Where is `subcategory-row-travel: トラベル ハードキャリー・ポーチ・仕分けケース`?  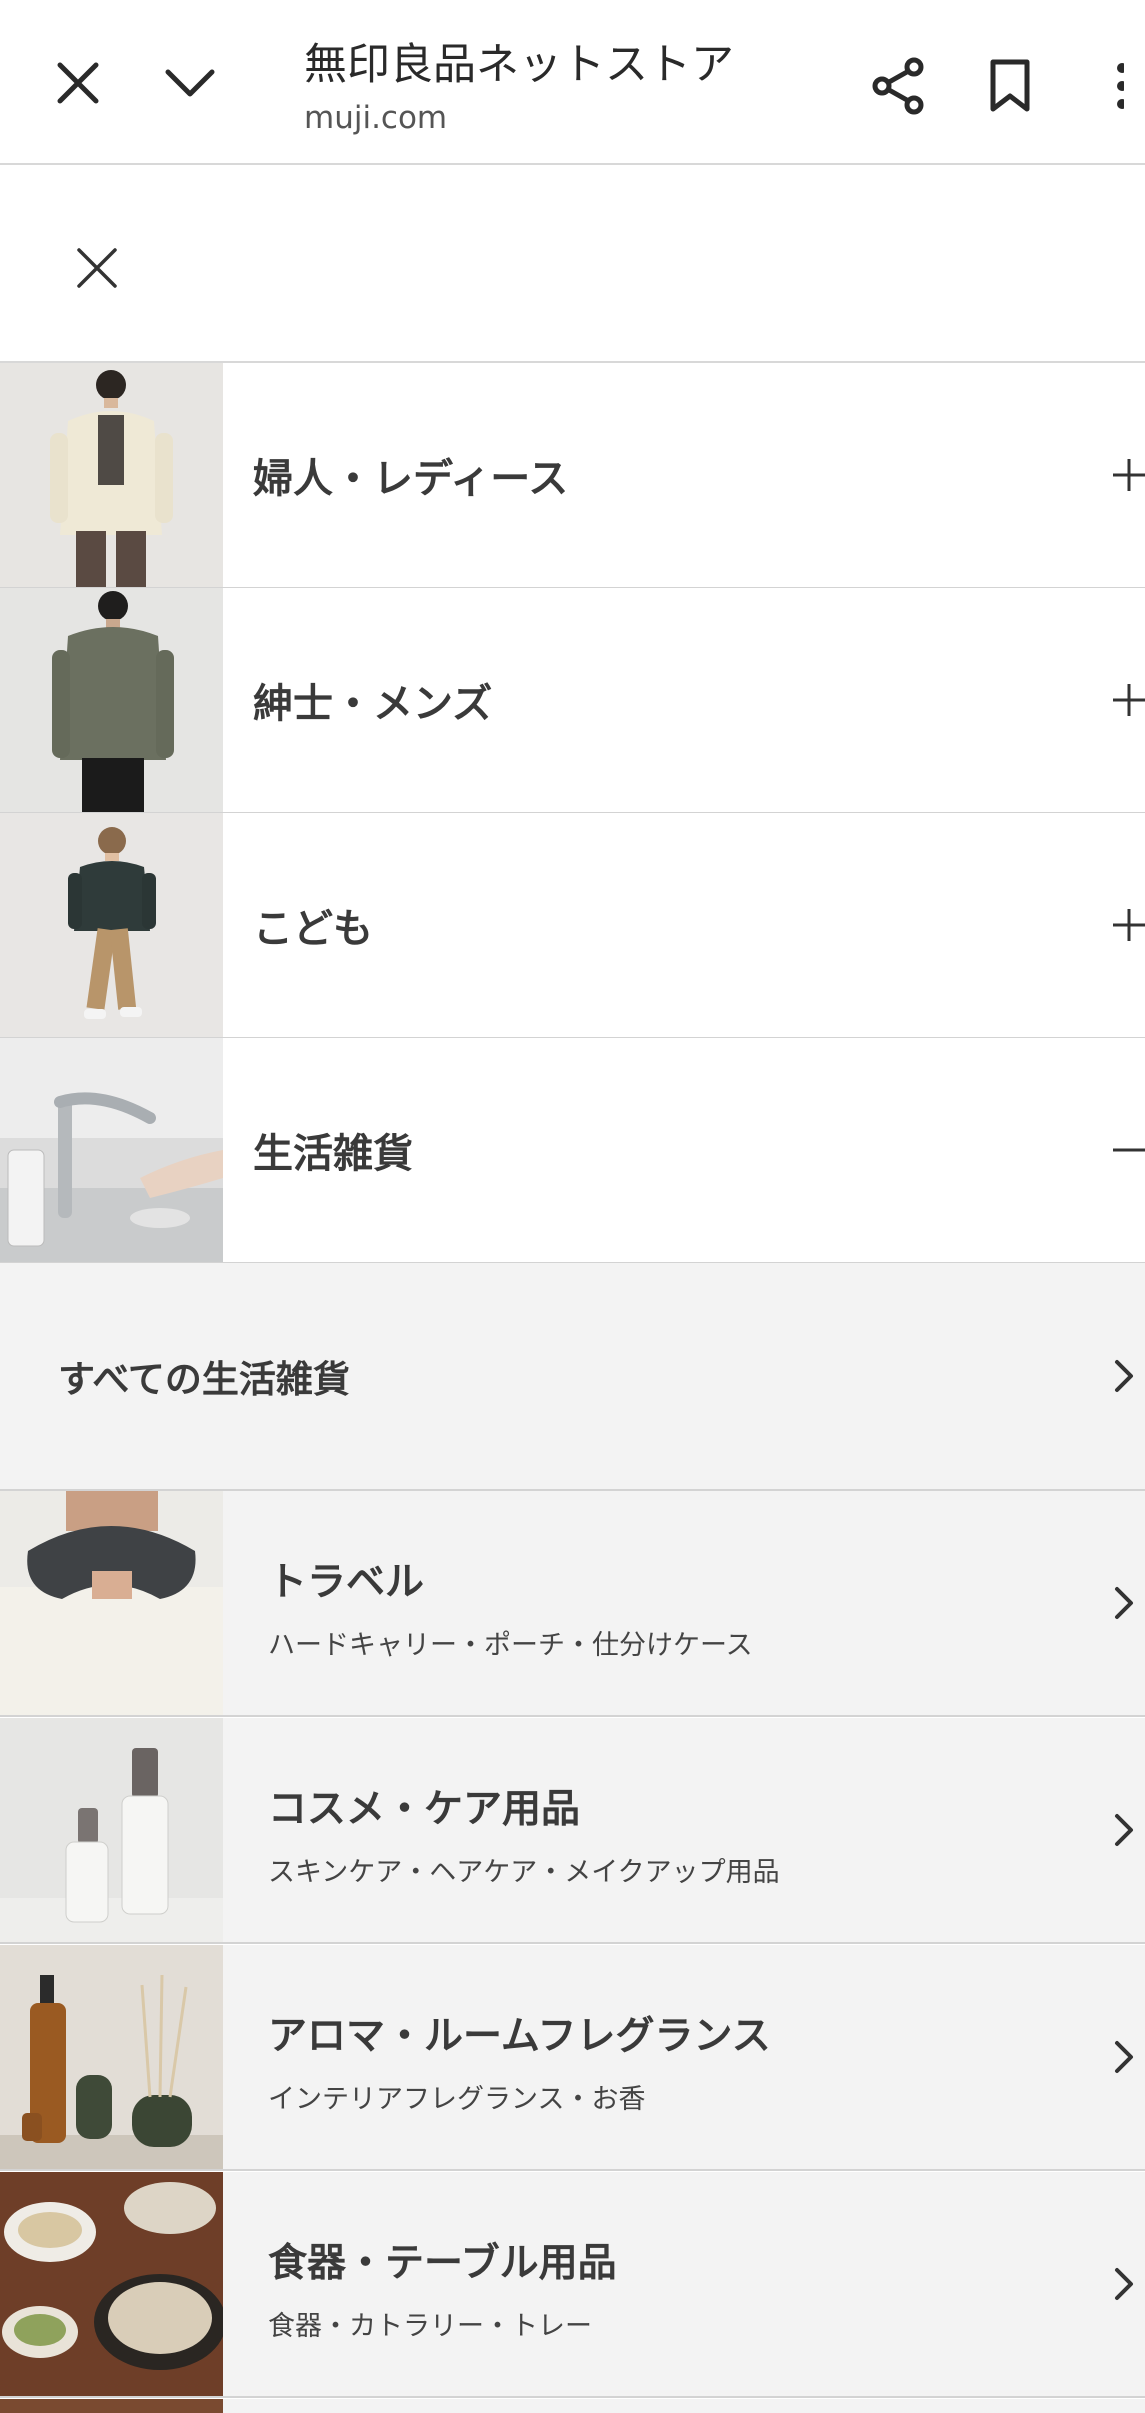
subcategory-row-travel: トラベル ハードキャリー・ポーチ・仕分けケース is located at coordinates (572, 1604).